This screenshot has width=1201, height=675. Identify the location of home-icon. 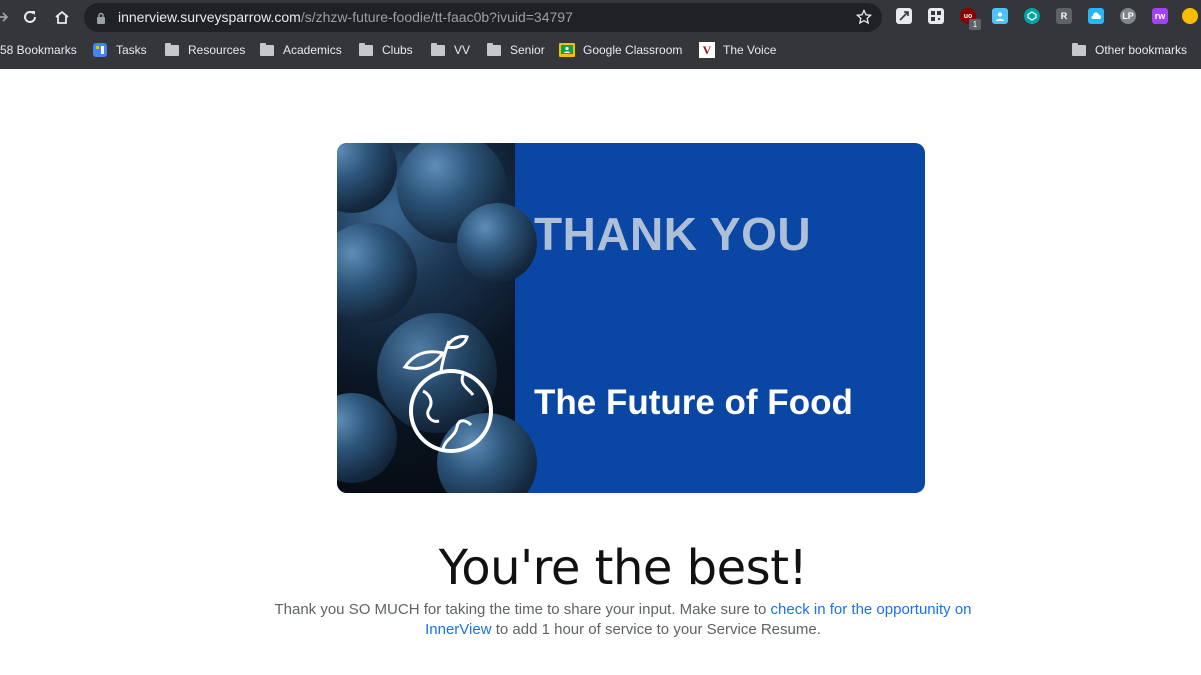
(62, 17).